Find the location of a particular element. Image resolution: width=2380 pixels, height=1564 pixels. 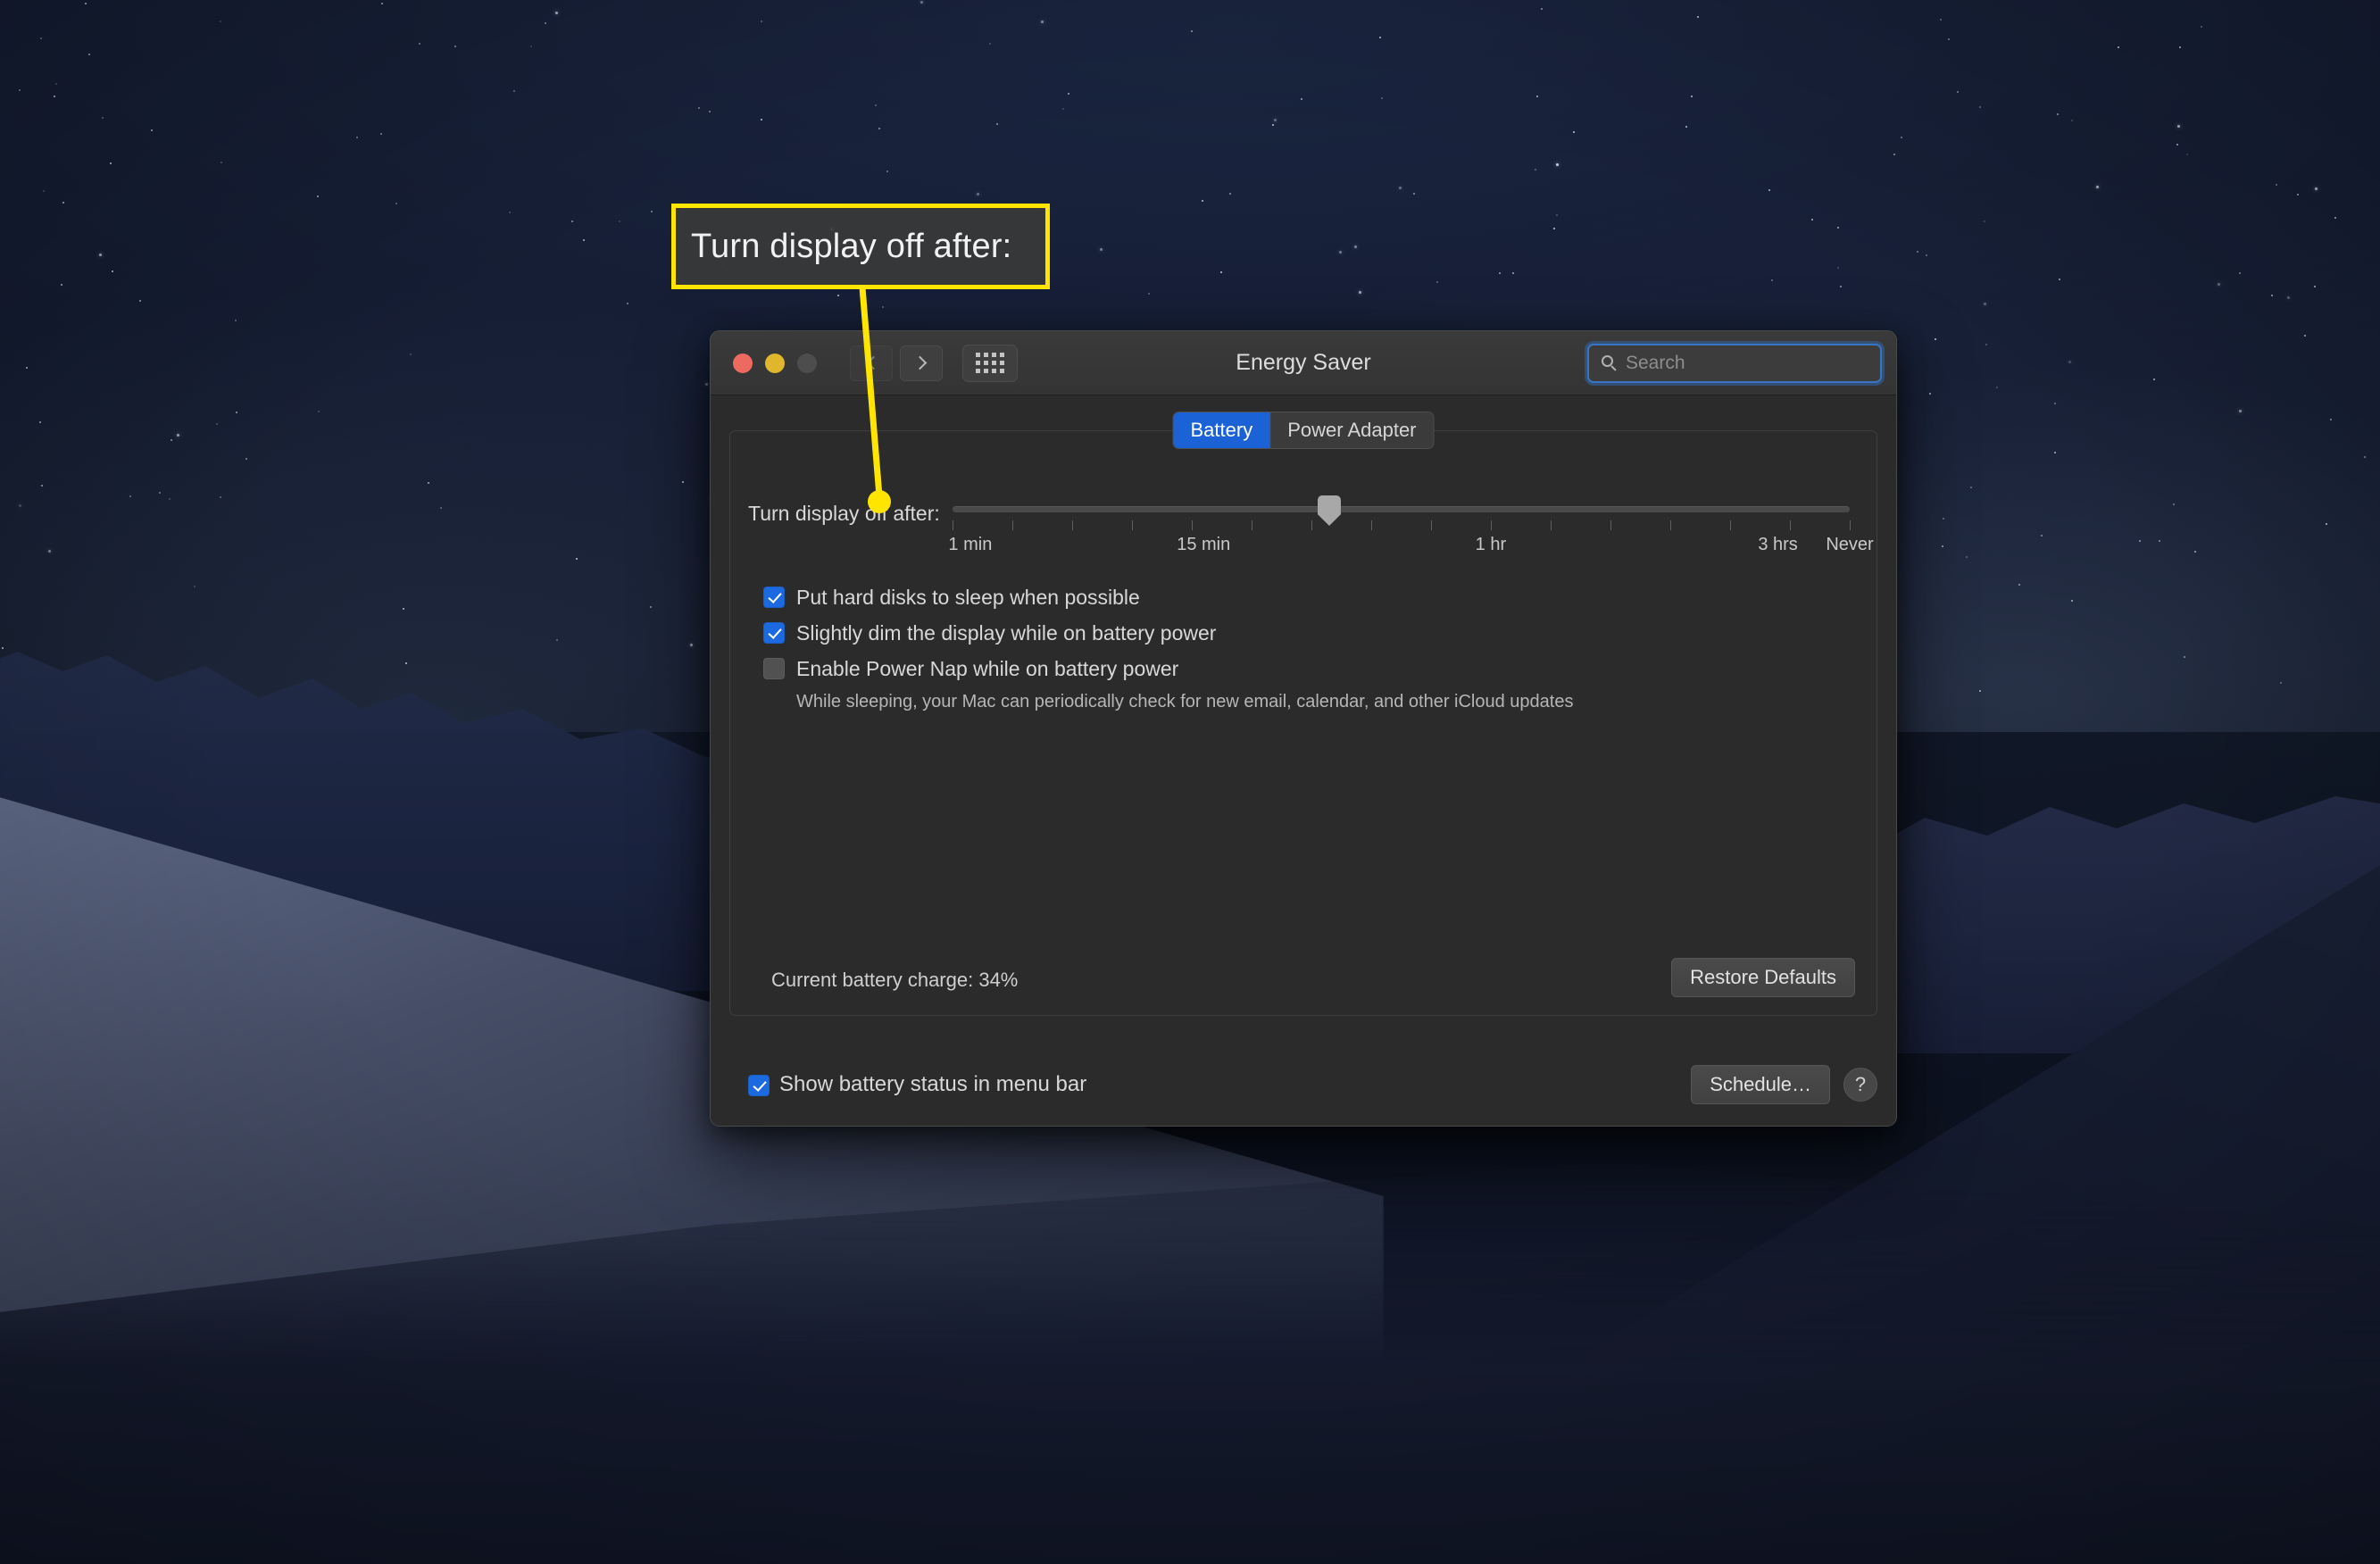

nav-buttons is located at coordinates (896, 363).